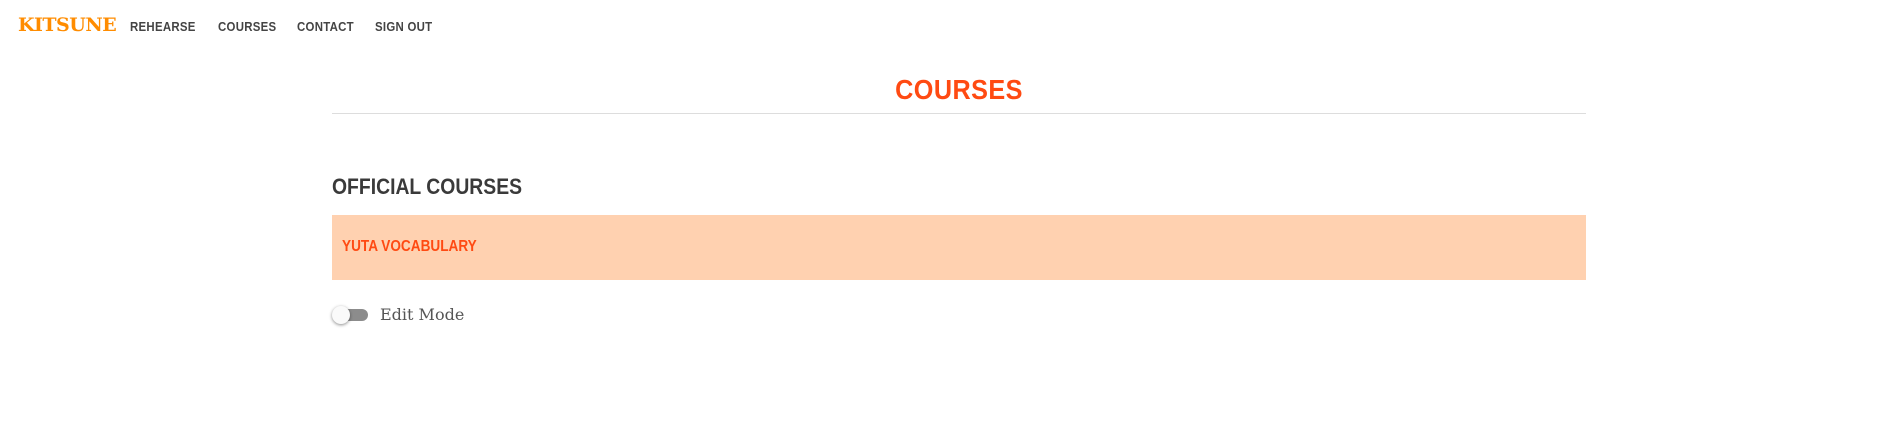 This screenshot has width=1900, height=441. What do you see at coordinates (247, 26) in the screenshot?
I see `nav-link-courses: COURSES` at bounding box center [247, 26].